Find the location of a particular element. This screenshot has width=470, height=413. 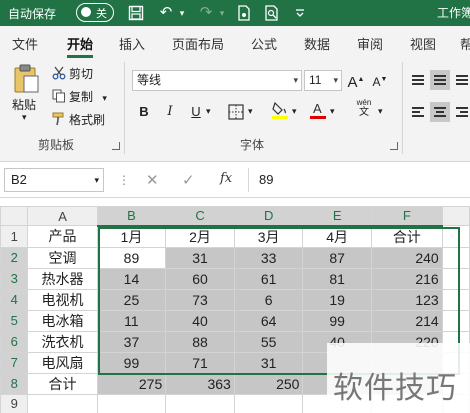

cell-b4: 25 is located at coordinates (131, 299).